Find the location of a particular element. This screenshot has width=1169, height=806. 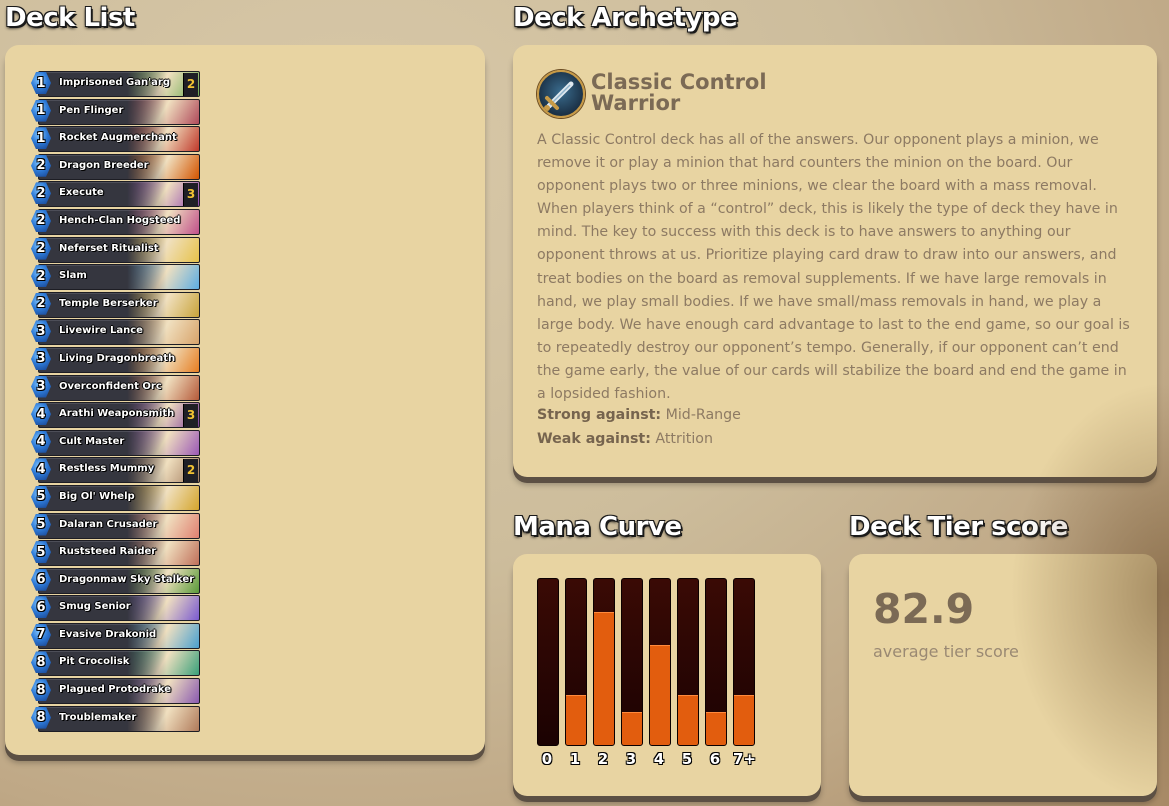

deck-card-row: Imprisoned Gan'arg 2 1 is located at coordinates (115, 83).